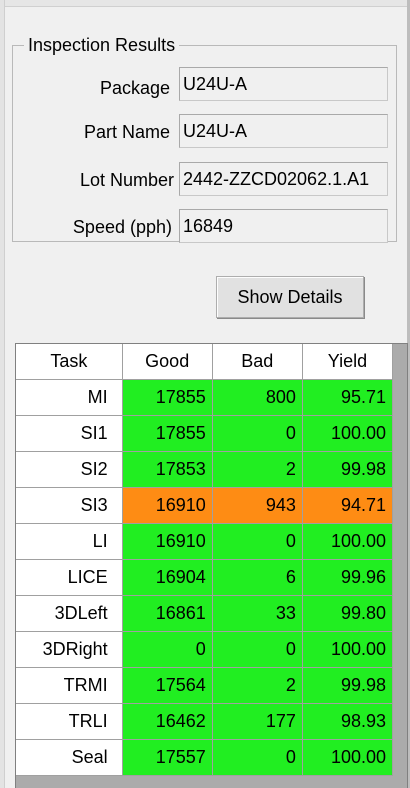  Describe the element at coordinates (69, 469) in the screenshot. I see `cell-task: SI2` at that location.